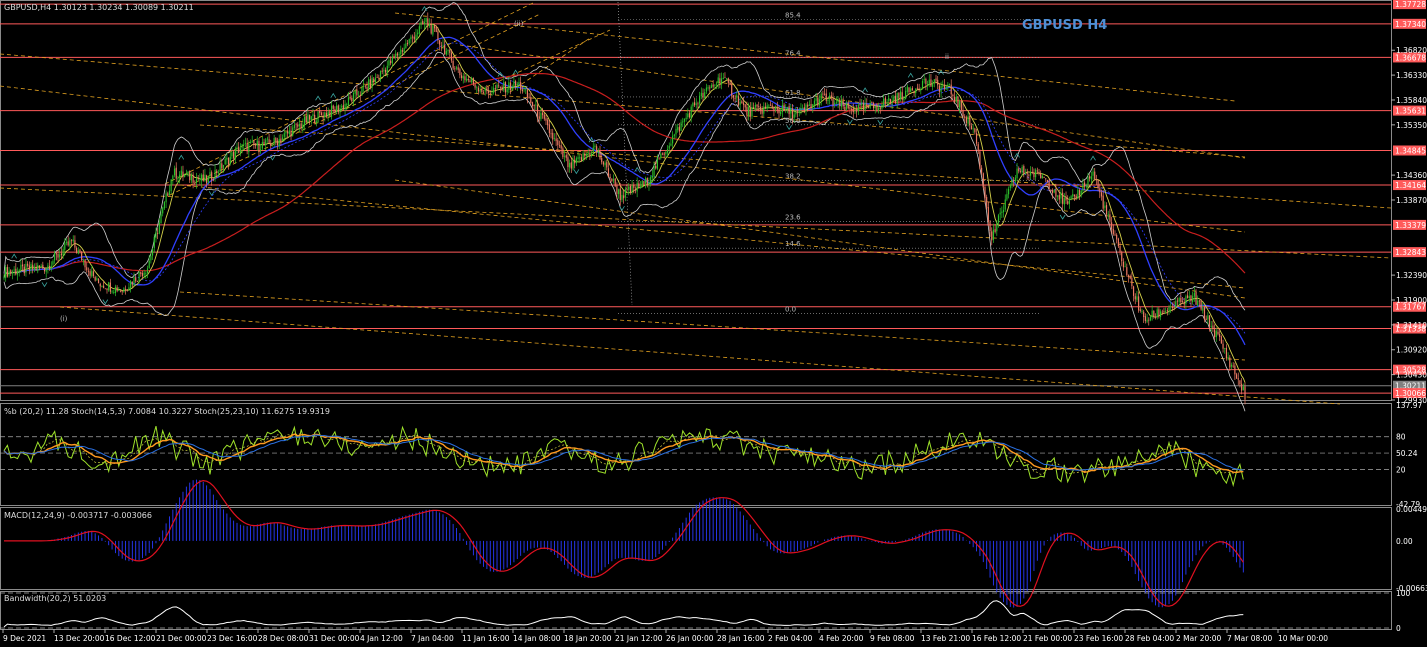 The height and width of the screenshot is (647, 1427). I want to click on wave-label-ii: (ii), so click(519, 24).